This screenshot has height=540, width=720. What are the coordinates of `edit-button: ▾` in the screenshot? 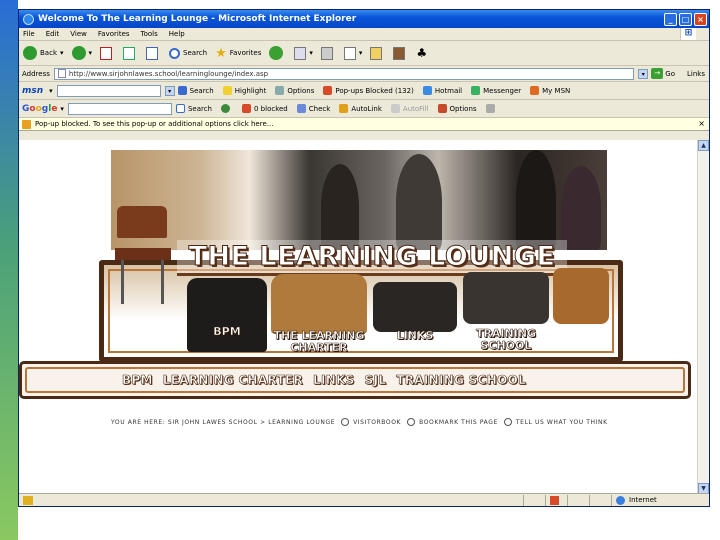 It's located at (352, 53).